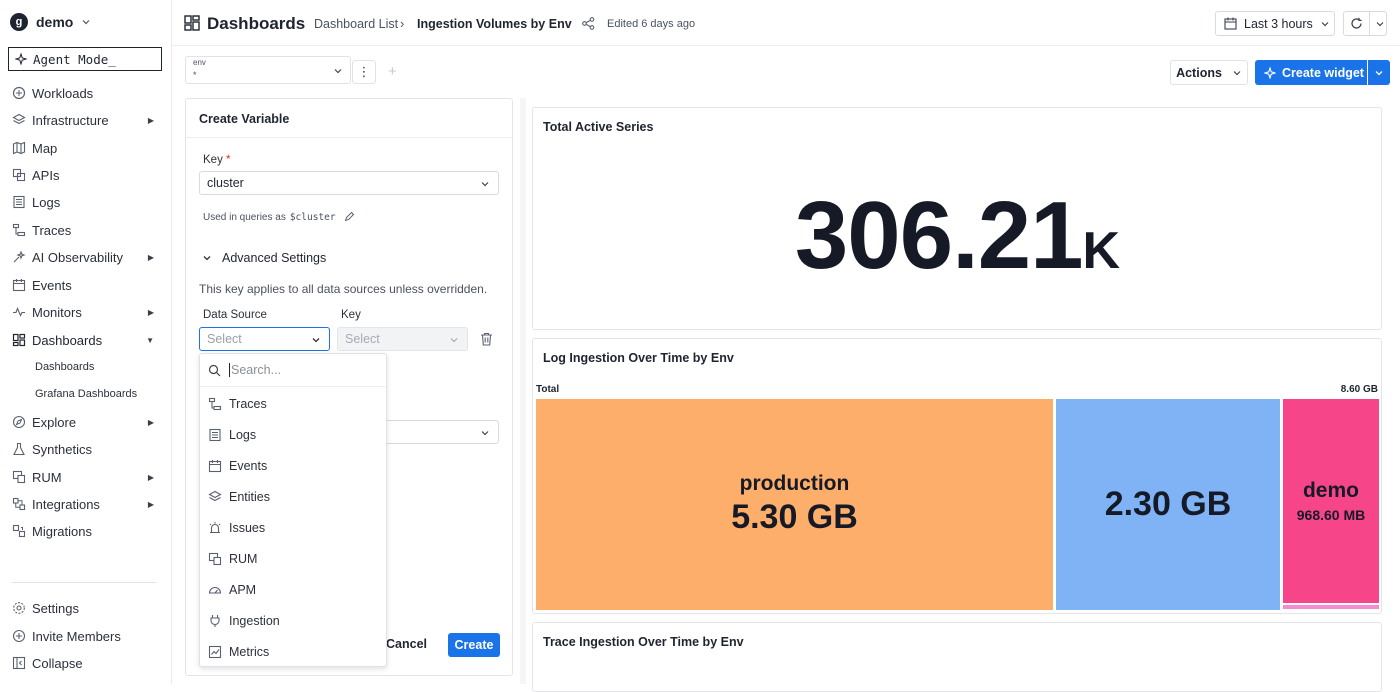 The height and width of the screenshot is (692, 1400). Describe the element at coordinates (957, 657) in the screenshot. I see `widget-trace-ingestion: Trace Ingestion Over Time by Env` at that location.